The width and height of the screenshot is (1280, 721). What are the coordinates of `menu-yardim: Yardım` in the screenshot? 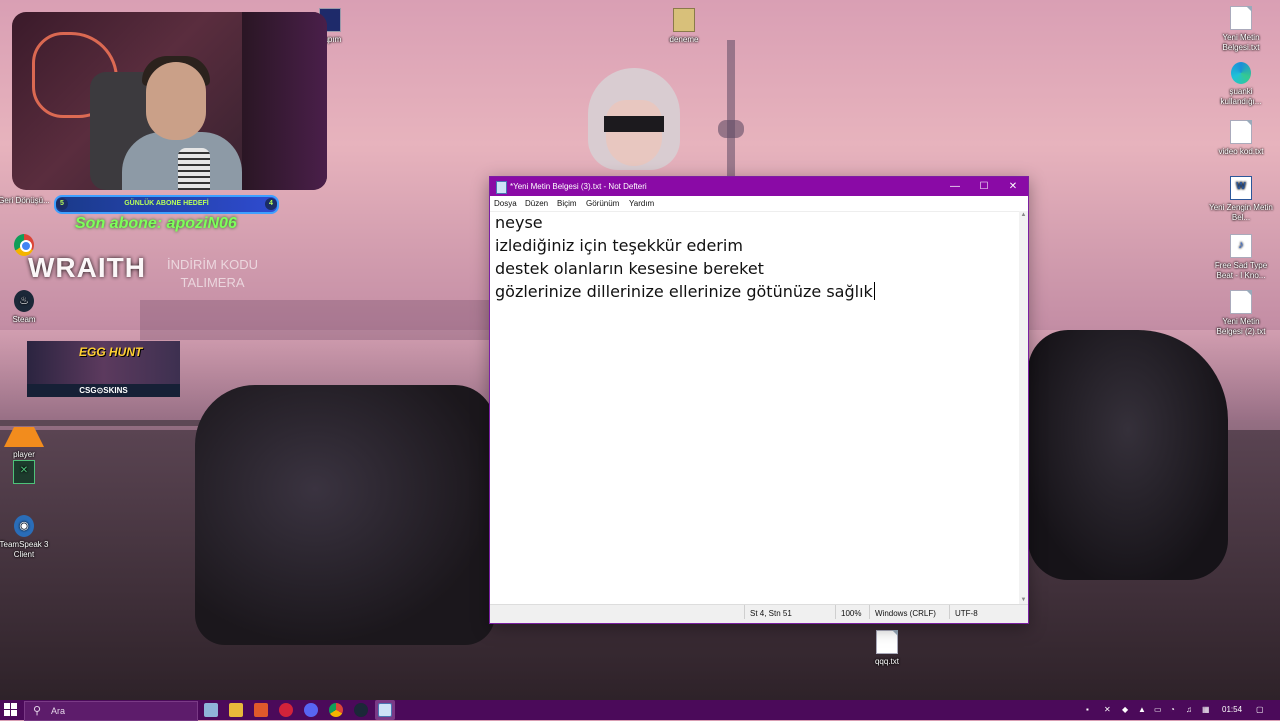 It's located at (641, 203).